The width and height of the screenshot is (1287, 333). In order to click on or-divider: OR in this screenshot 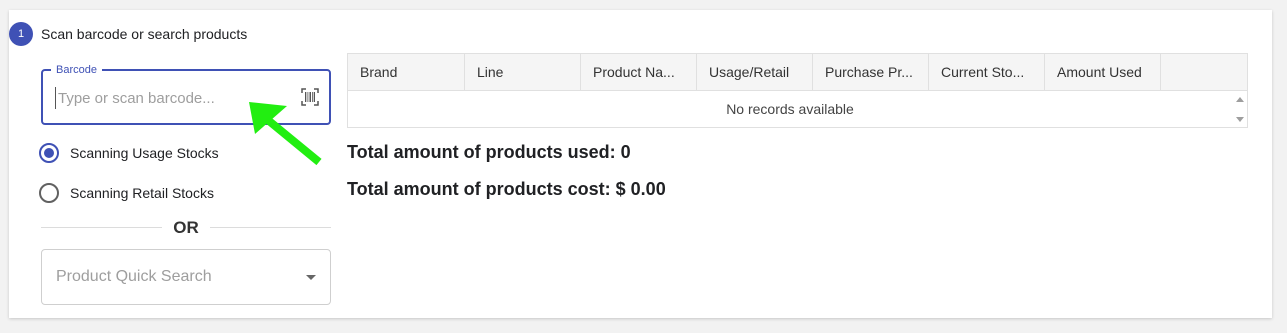, I will do `click(186, 227)`.